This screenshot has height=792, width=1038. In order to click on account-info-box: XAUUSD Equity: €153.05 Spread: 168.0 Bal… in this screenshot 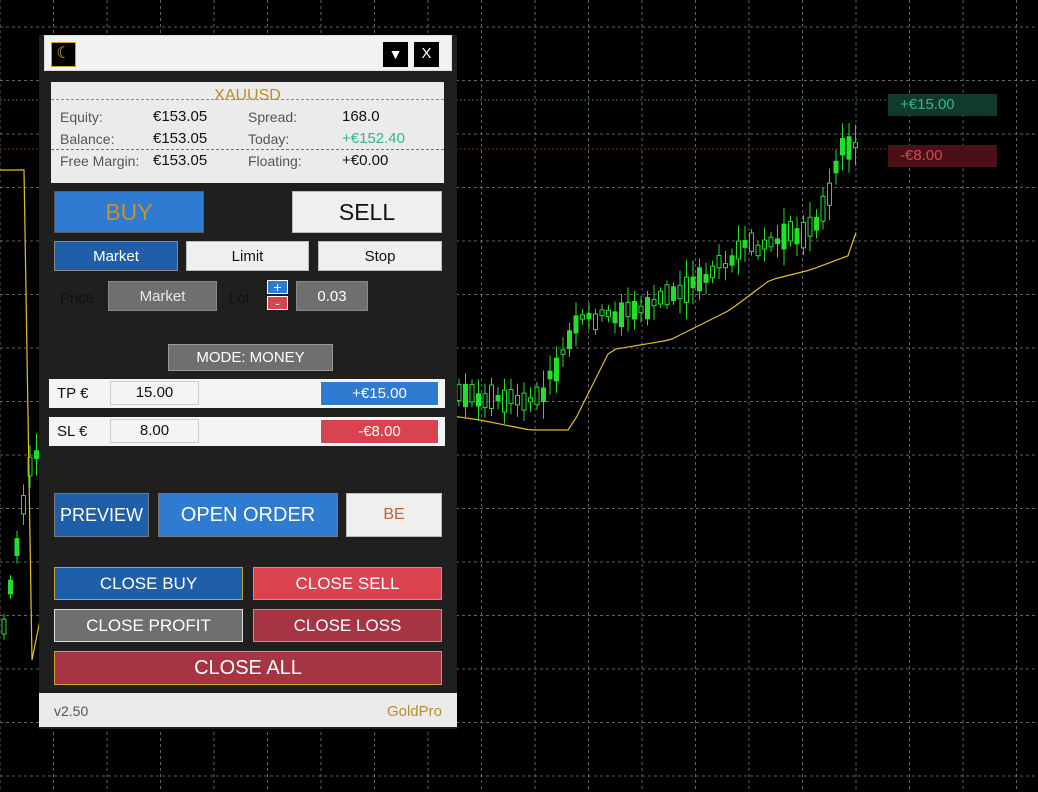, I will do `click(247, 132)`.